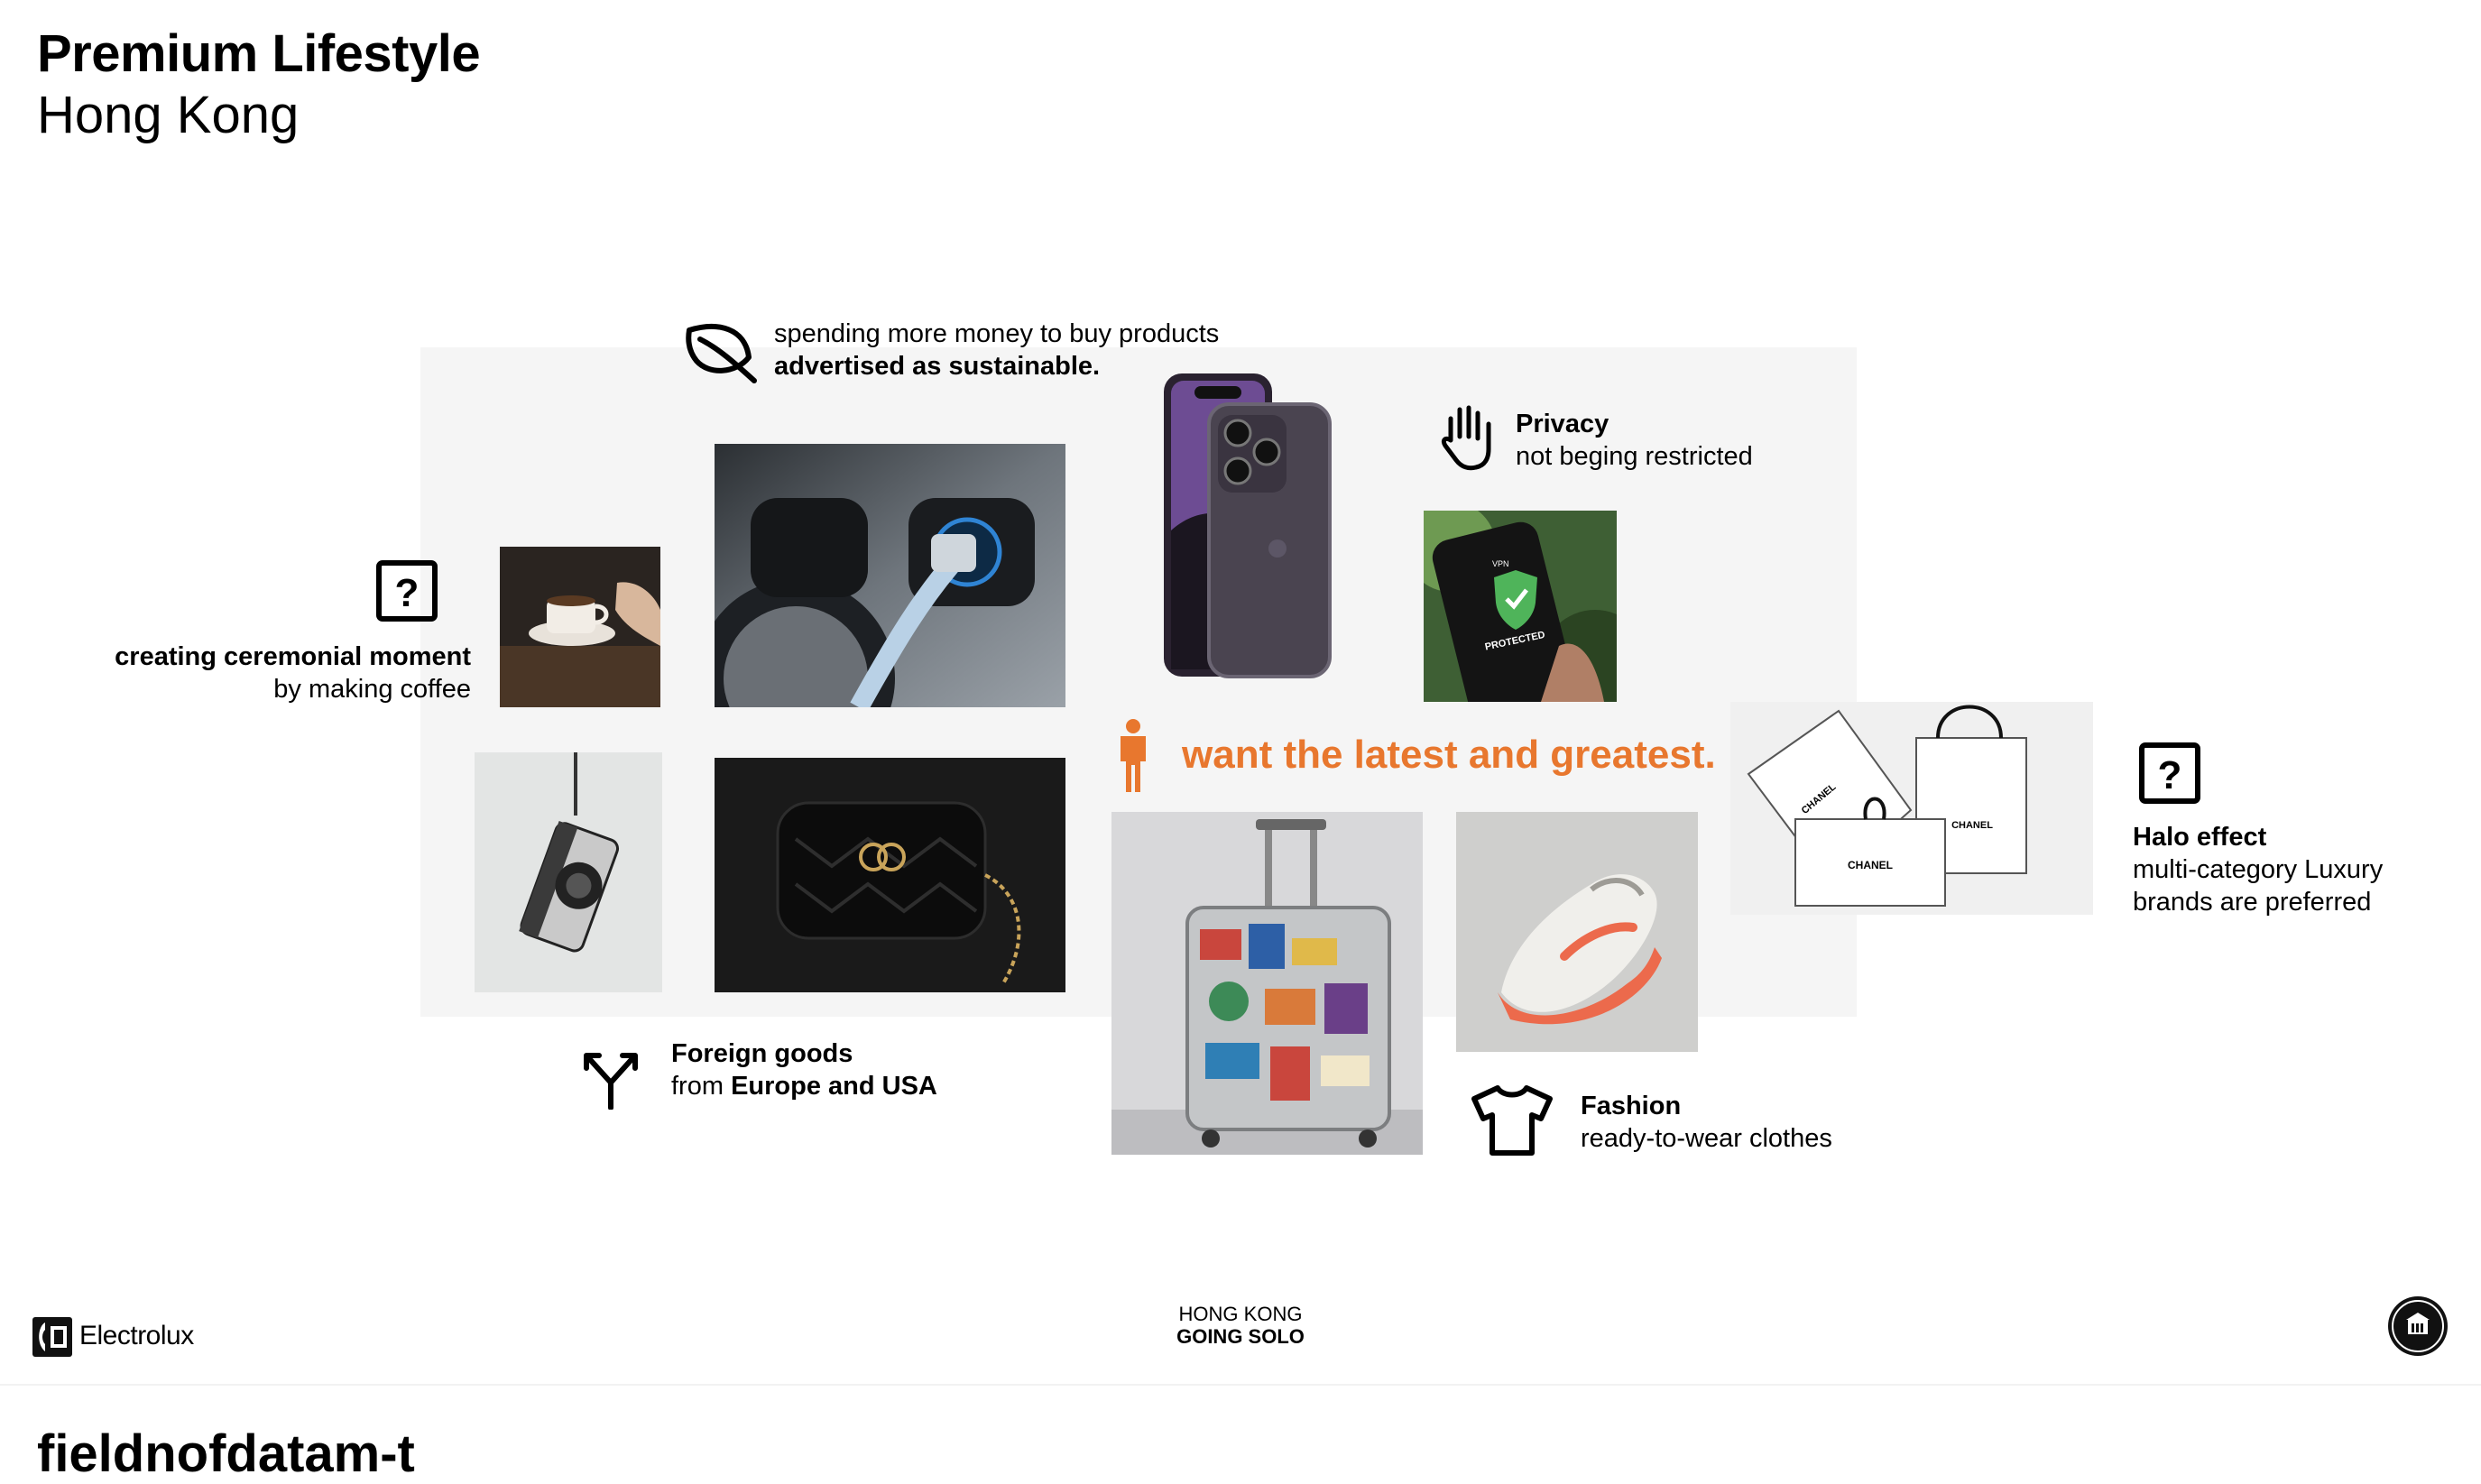 Image resolution: width=2481 pixels, height=1484 pixels. Describe the element at coordinates (226, 1453) in the screenshot. I see `next-slide-peek: fieldnofdatam-t` at that location.